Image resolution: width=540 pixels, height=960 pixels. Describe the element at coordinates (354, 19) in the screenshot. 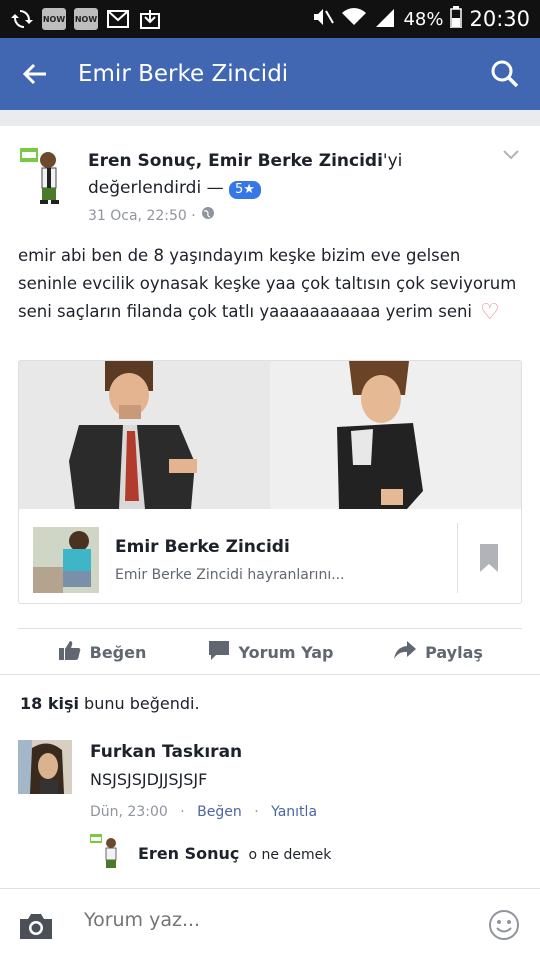

I see `wifi-icon` at that location.